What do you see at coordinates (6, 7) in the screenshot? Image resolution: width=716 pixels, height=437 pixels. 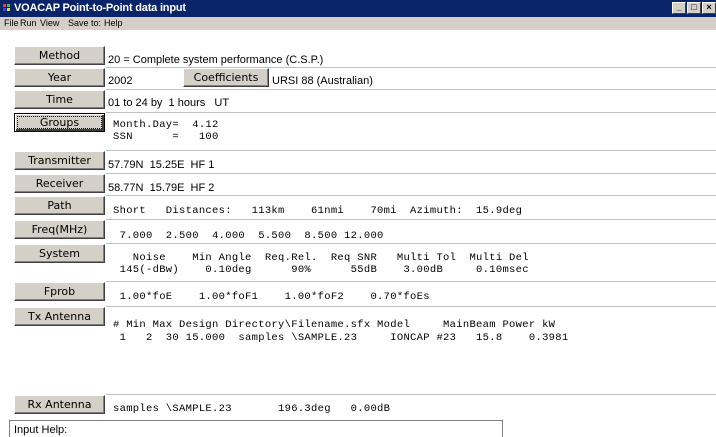 I see `app-icon` at bounding box center [6, 7].